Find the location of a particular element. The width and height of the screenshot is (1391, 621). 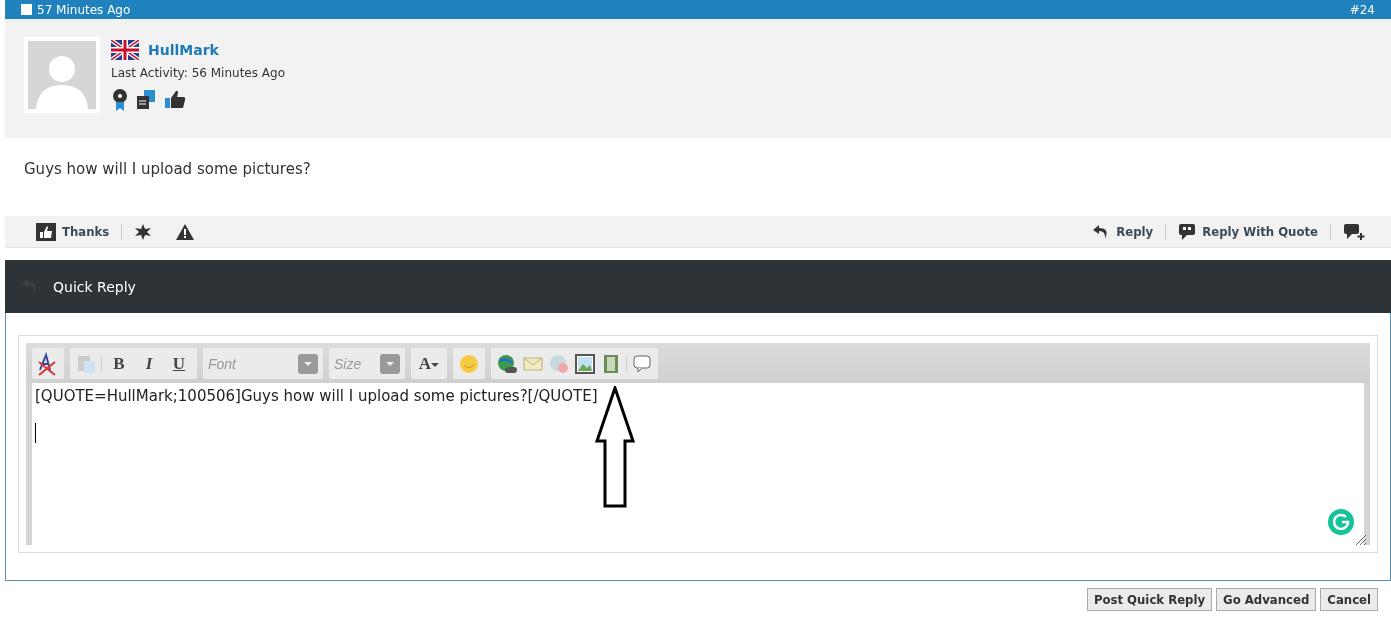

last-activity: Last Activity: 56 Minutes Ago is located at coordinates (198, 73).